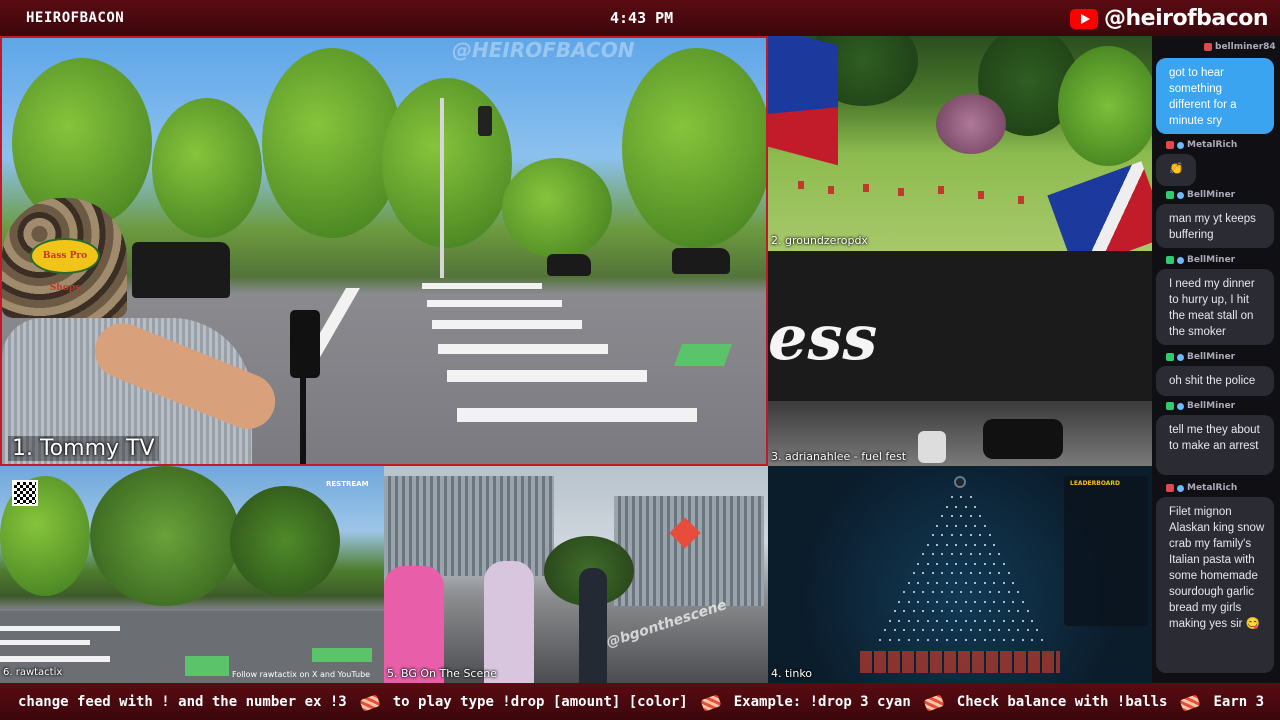 This screenshot has height=720, width=1280. What do you see at coordinates (1099, 206) in the screenshot?
I see `flag` at bounding box center [1099, 206].